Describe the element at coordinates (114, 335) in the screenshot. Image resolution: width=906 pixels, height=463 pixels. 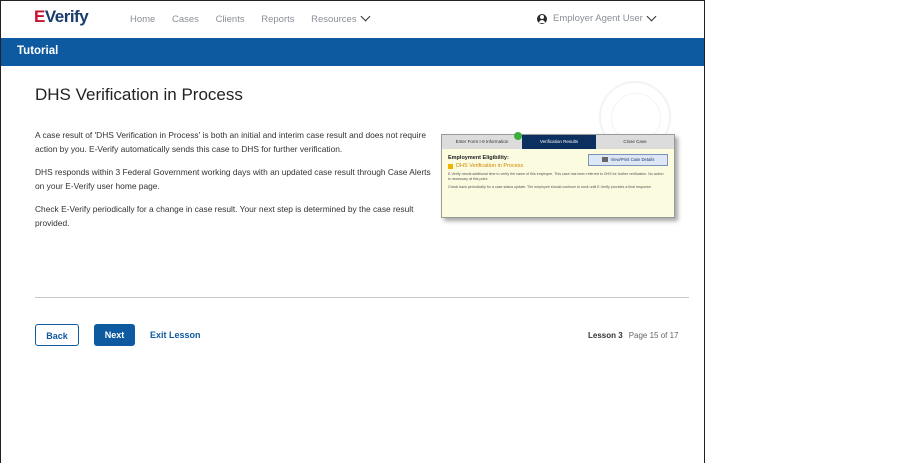
I see `next-button: Next` at that location.